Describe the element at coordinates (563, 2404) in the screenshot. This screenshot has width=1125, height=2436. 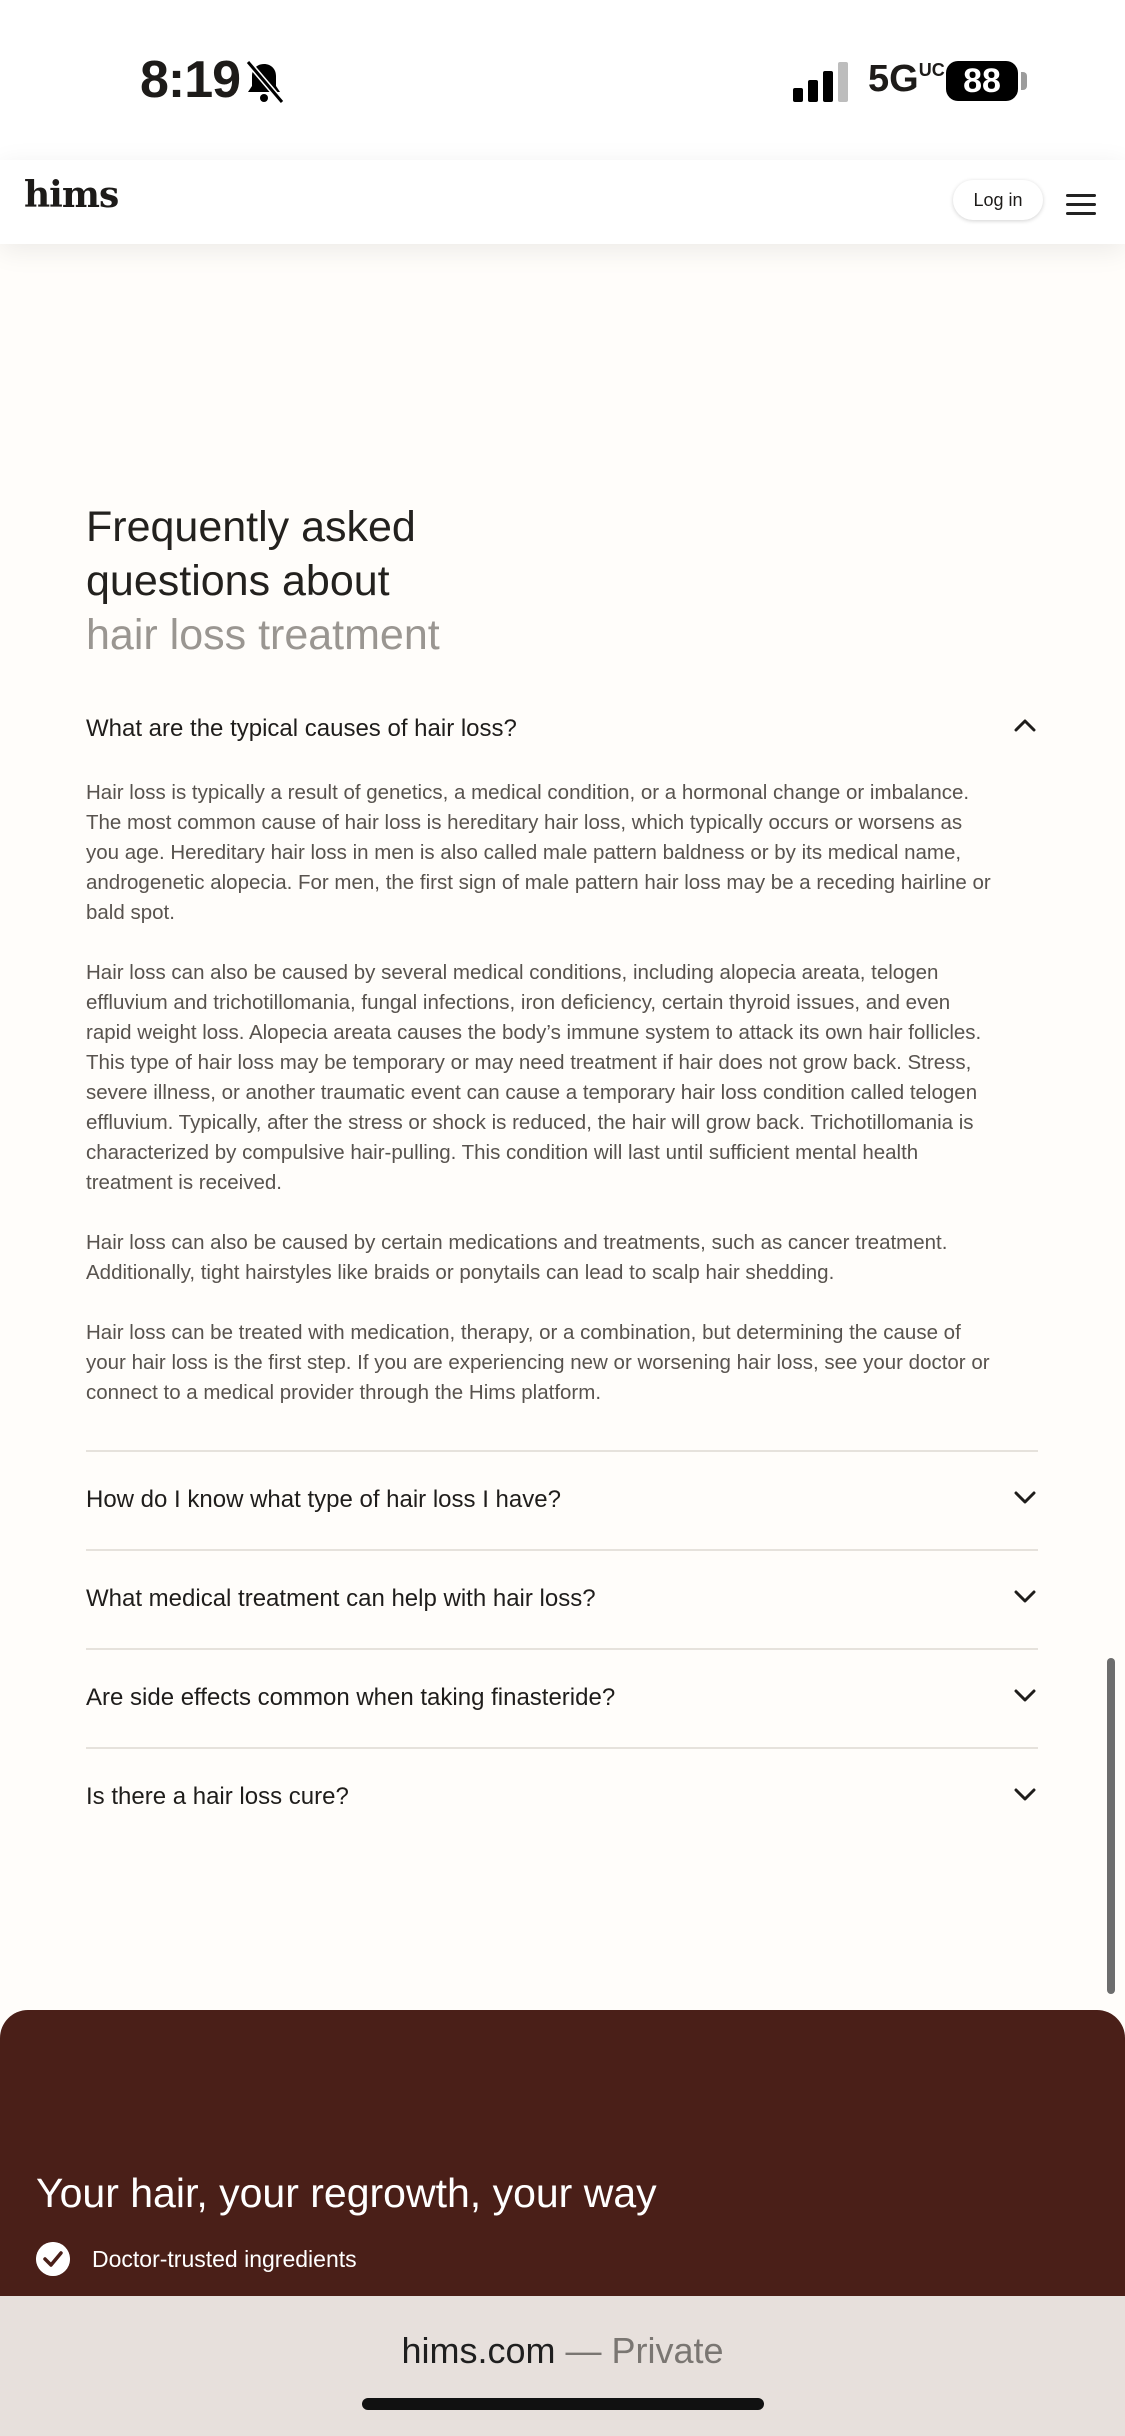
I see `home-indicator` at that location.